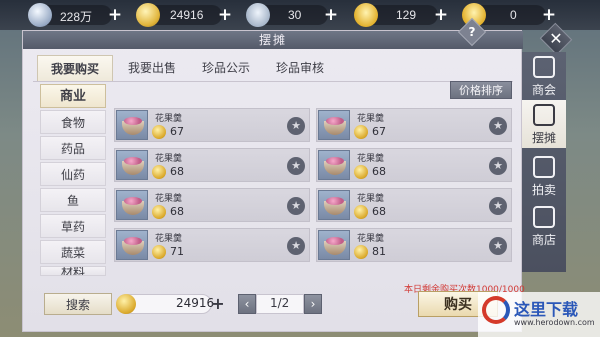  I want to click on watermark-text: 这里下载, so click(546, 309).